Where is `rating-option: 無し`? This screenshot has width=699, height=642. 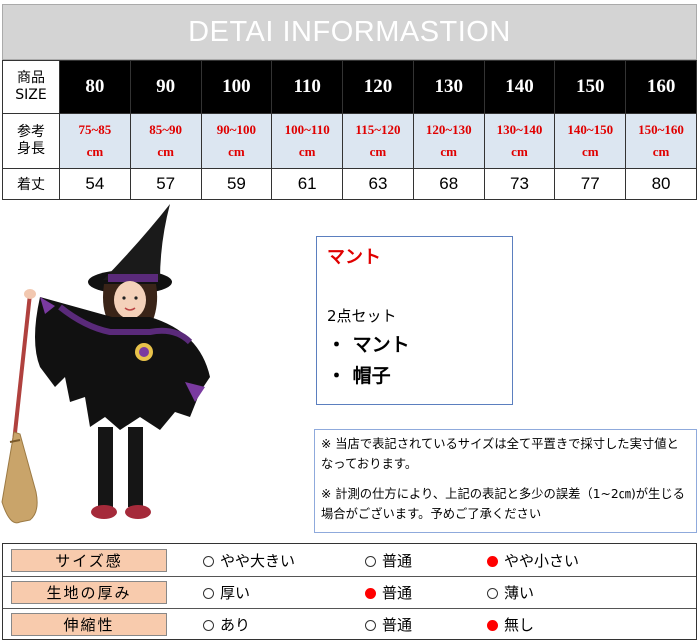
rating-option: 無し is located at coordinates (510, 625).